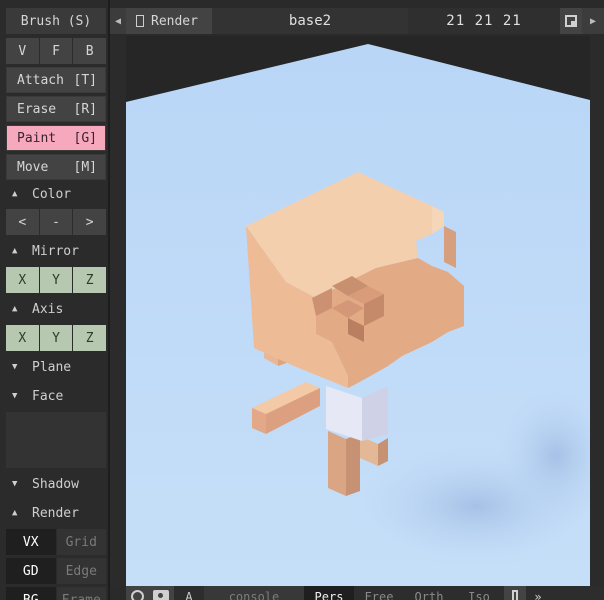 The width and height of the screenshot is (604, 600). What do you see at coordinates (189, 593) in the screenshot?
I see `a-button: A` at bounding box center [189, 593].